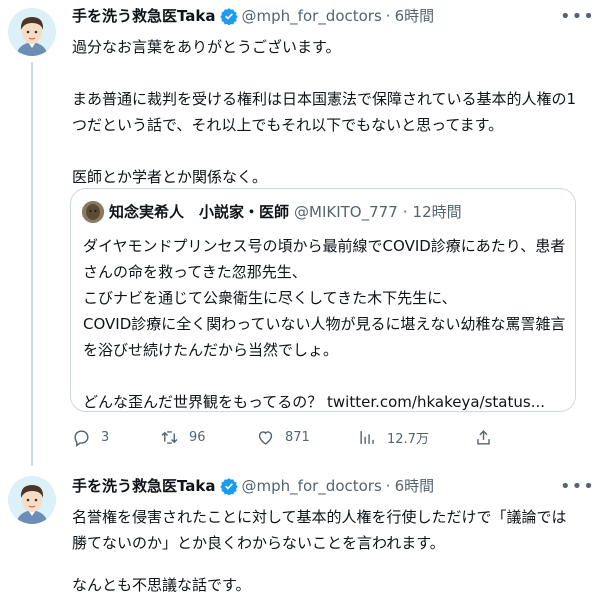 This screenshot has height=598, width=597. What do you see at coordinates (283, 437) in the screenshot?
I see `like-button: 871` at bounding box center [283, 437].